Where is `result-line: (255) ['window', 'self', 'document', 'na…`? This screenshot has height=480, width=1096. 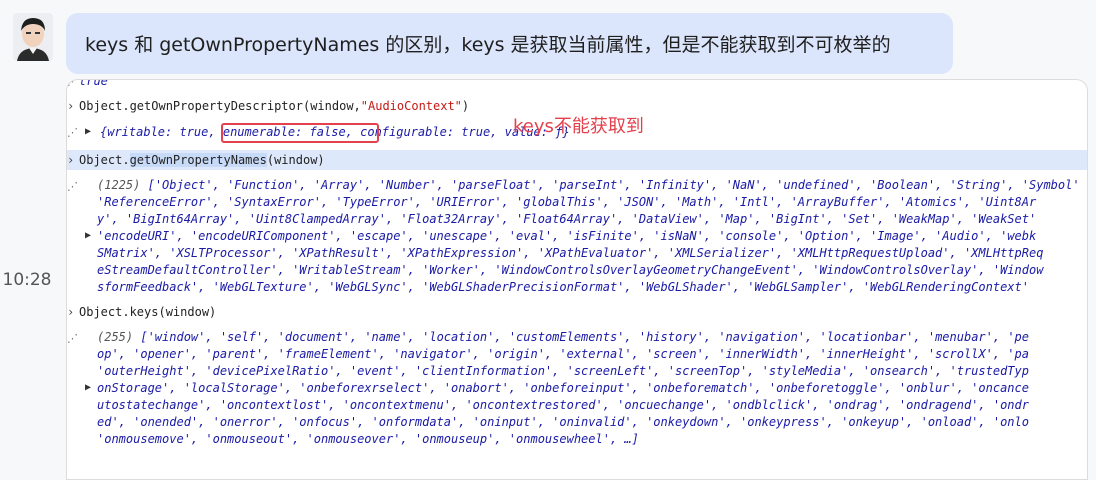 result-line: (255) ['window', 'self', 'document', 'na… is located at coordinates (563, 337).